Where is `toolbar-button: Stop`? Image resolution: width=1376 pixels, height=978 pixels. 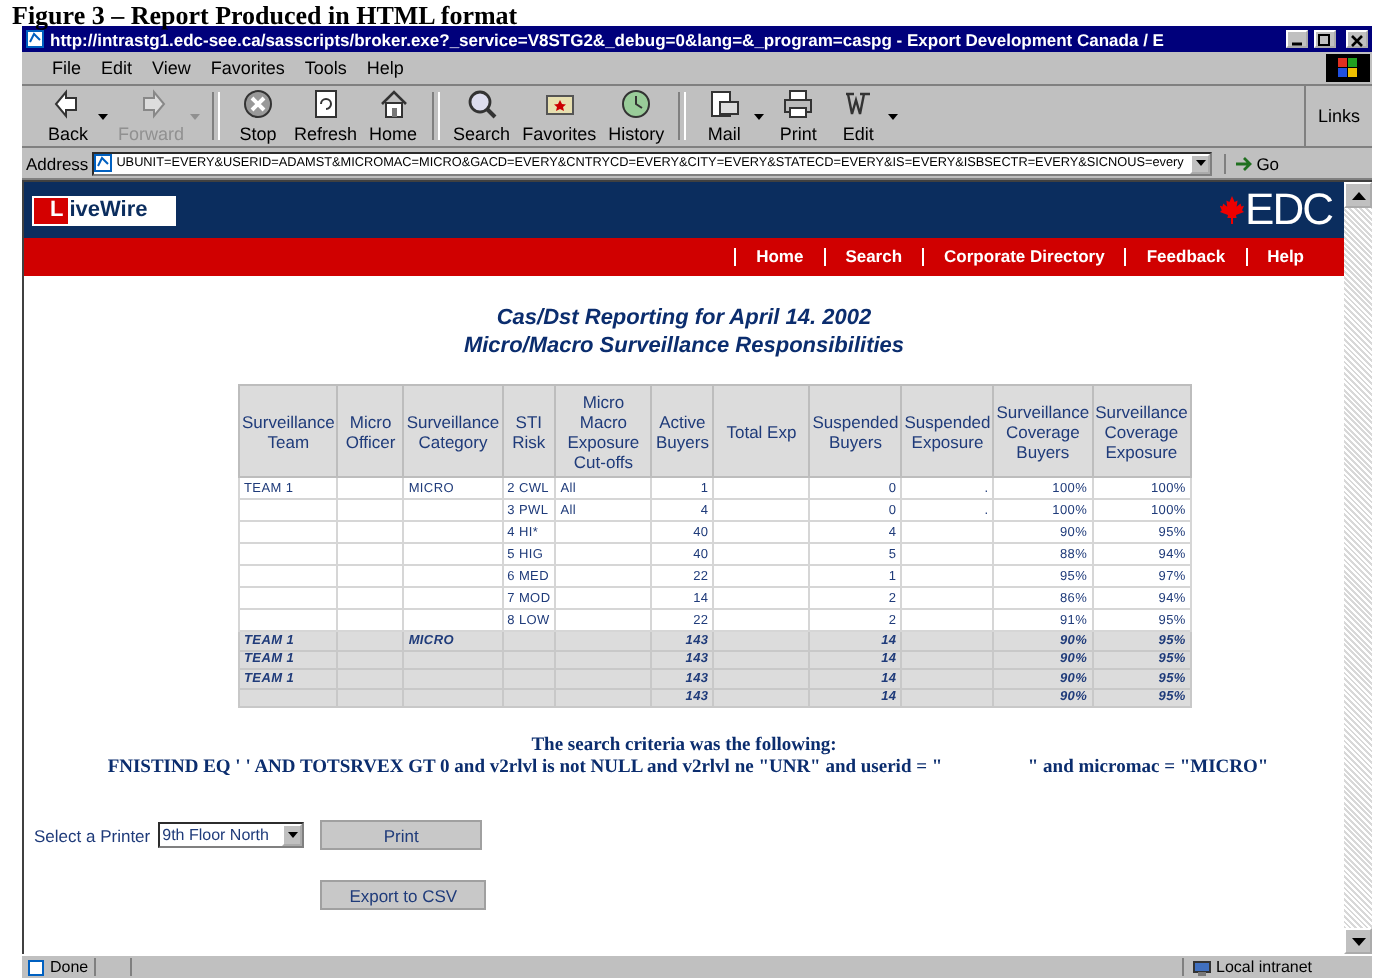 toolbar-button: Stop is located at coordinates (258, 116).